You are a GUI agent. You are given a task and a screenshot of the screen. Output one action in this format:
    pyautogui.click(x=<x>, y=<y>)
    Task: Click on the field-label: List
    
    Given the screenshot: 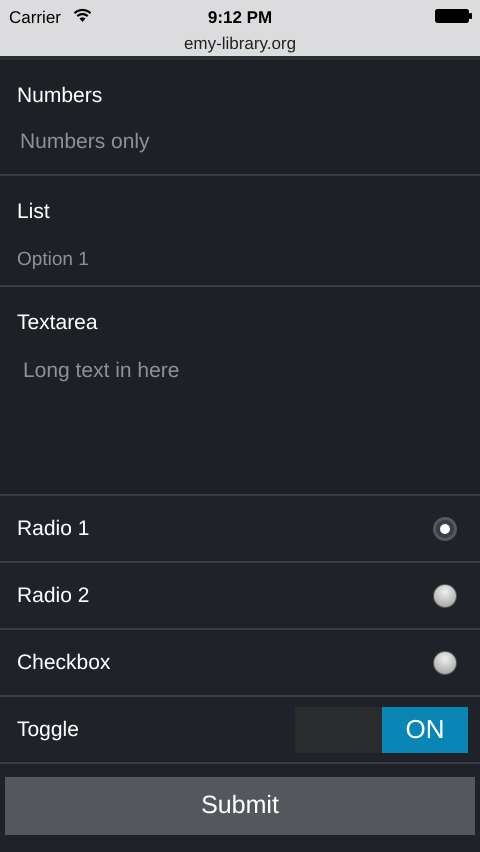 What is the action you would take?
    pyautogui.click(x=34, y=212)
    